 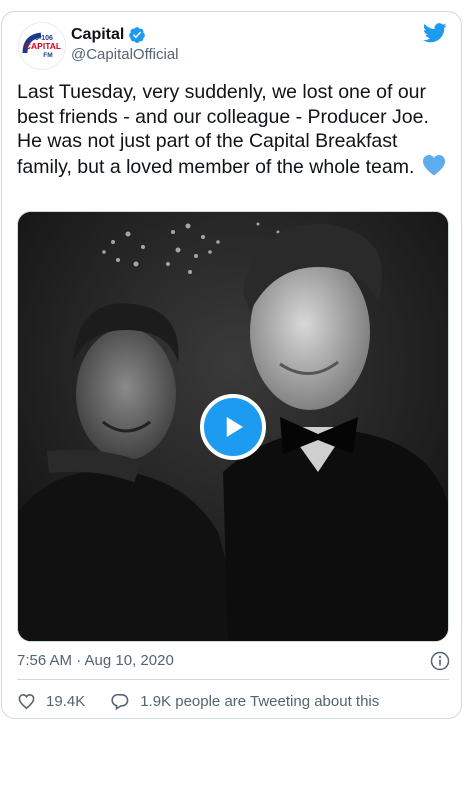 I want to click on author-name-row: Capital, so click(x=108, y=35).